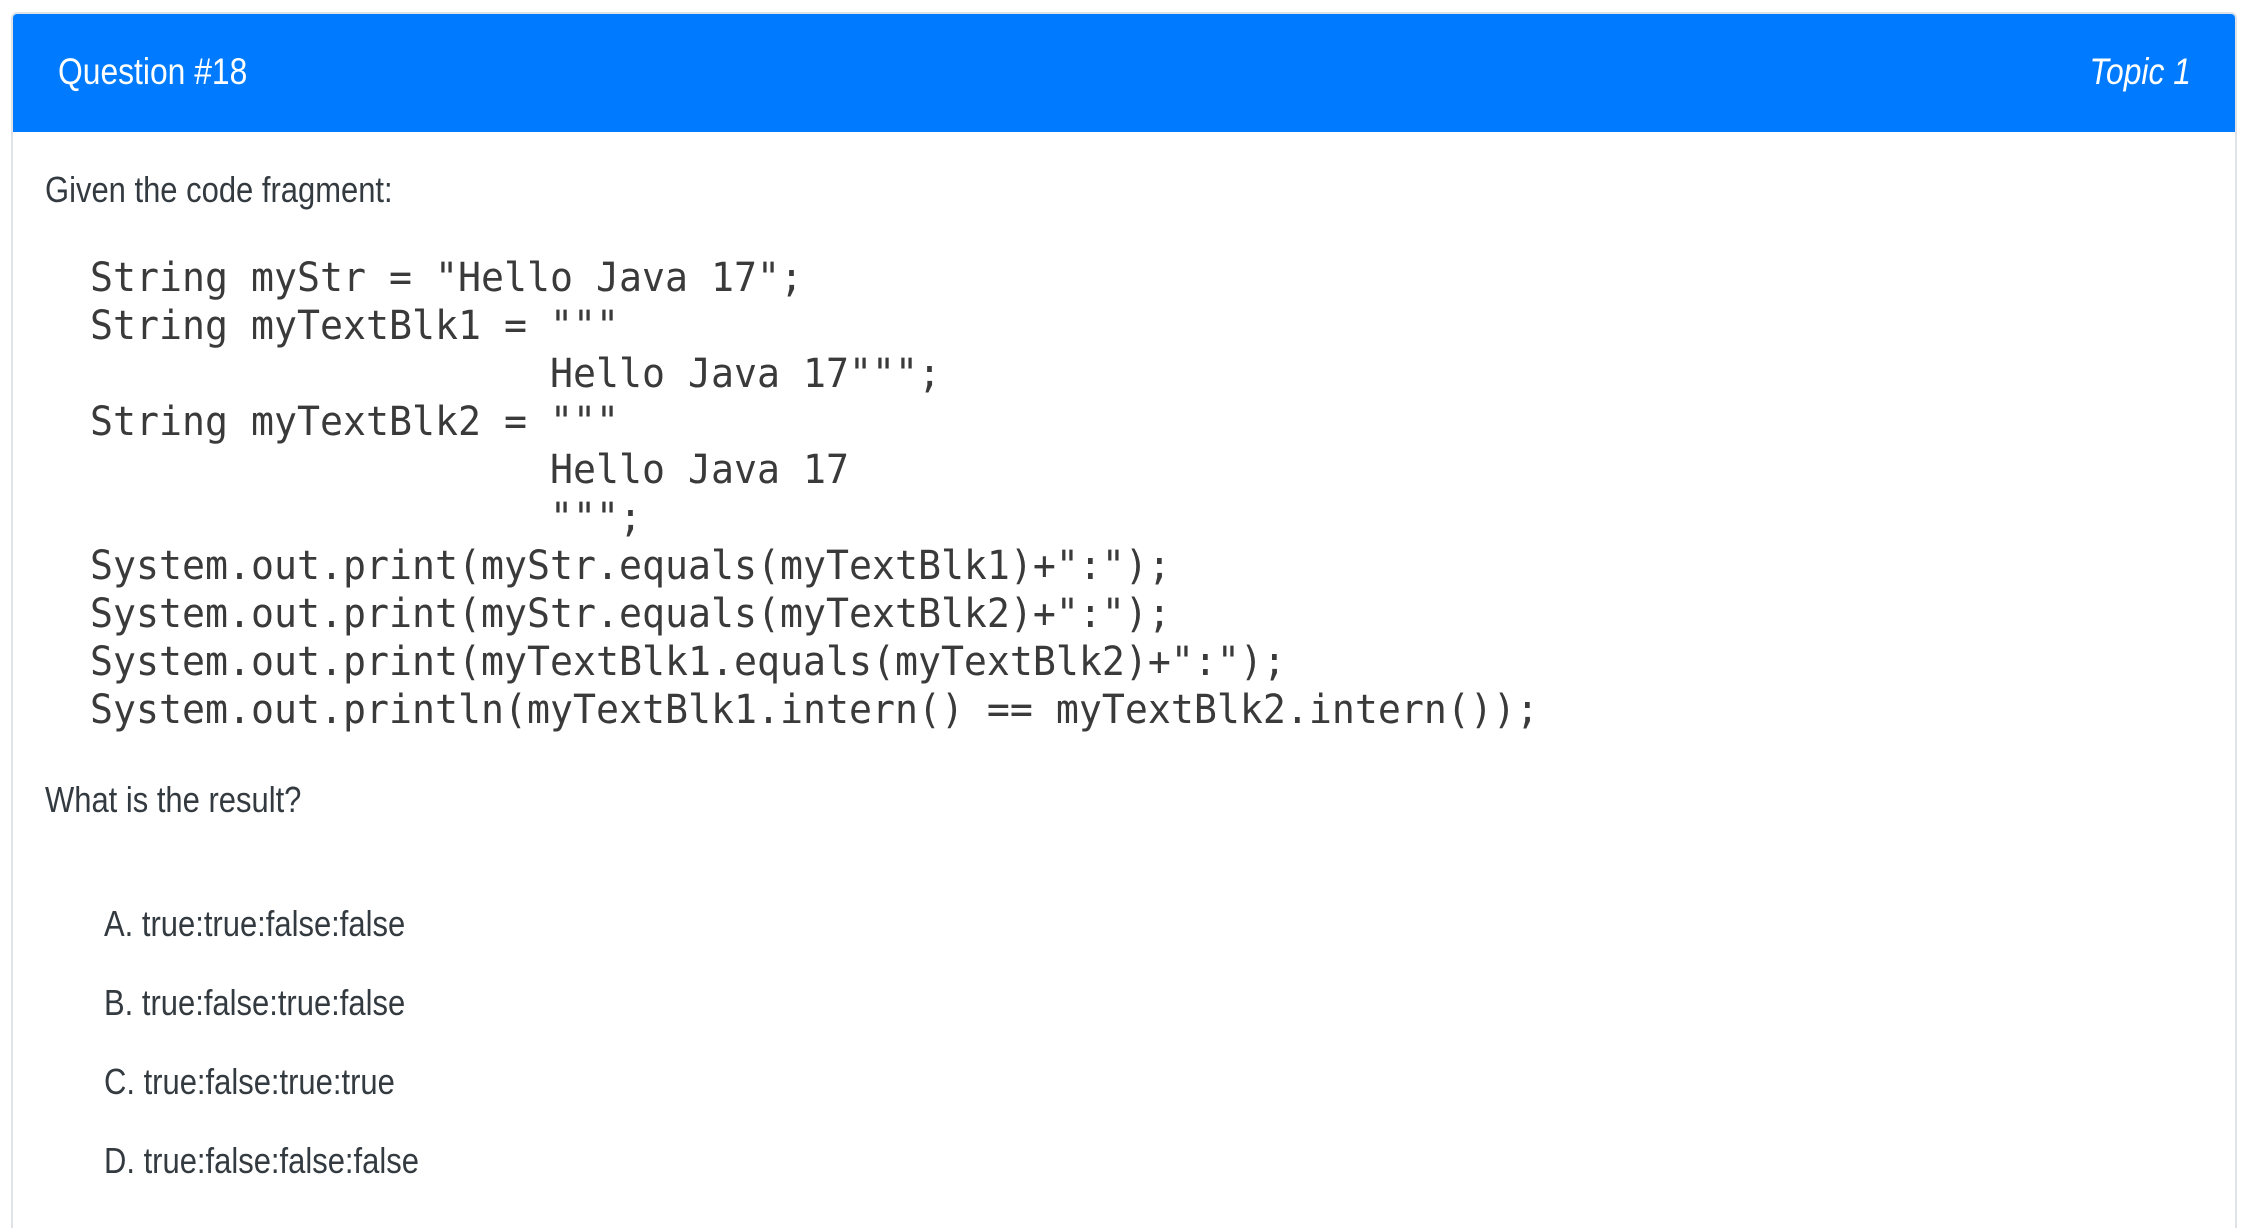 The height and width of the screenshot is (1228, 2248). I want to click on choice-letter: B., so click(119, 1002).